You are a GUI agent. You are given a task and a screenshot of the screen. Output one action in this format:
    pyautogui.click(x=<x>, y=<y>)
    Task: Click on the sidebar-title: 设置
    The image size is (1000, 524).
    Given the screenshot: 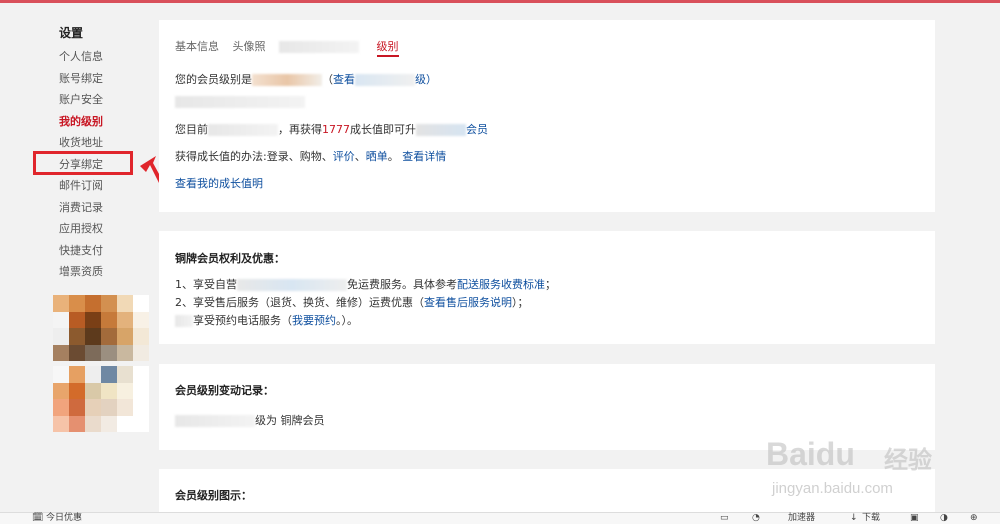 What is the action you would take?
    pyautogui.click(x=71, y=33)
    